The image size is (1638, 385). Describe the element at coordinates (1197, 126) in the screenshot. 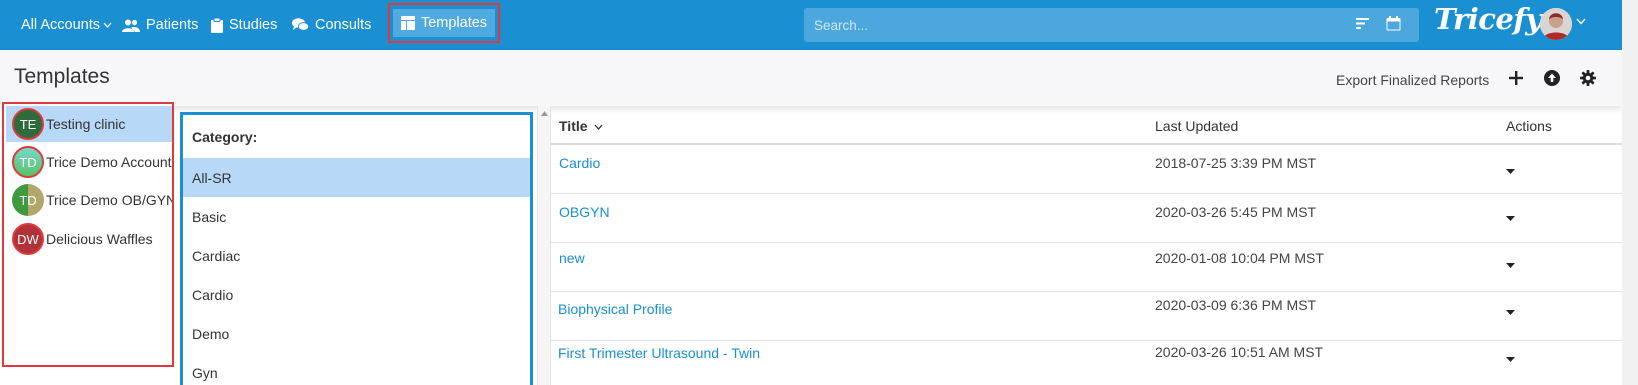

I see `column-header-last-updated: Last Updated` at that location.